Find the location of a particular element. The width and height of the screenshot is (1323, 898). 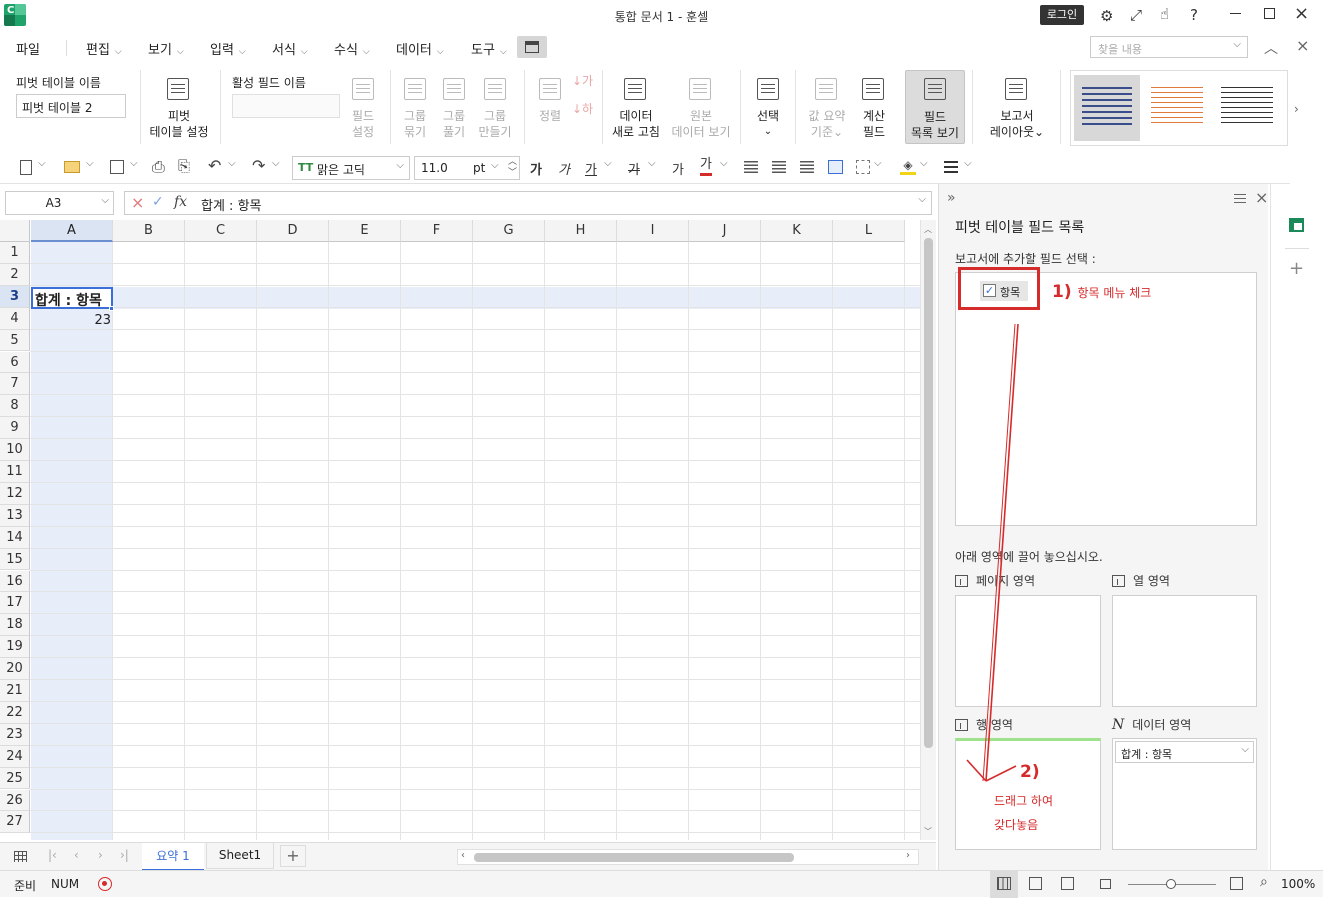

annotation-step2-line2: 갖다놓음 is located at coordinates (1016, 825).